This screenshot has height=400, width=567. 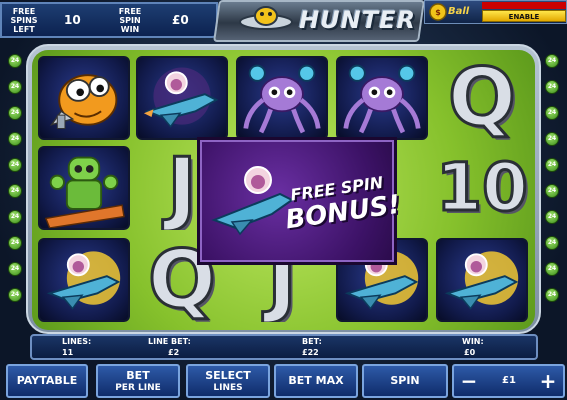 I want to click on stake-selector: − £1 +, so click(x=508, y=381).